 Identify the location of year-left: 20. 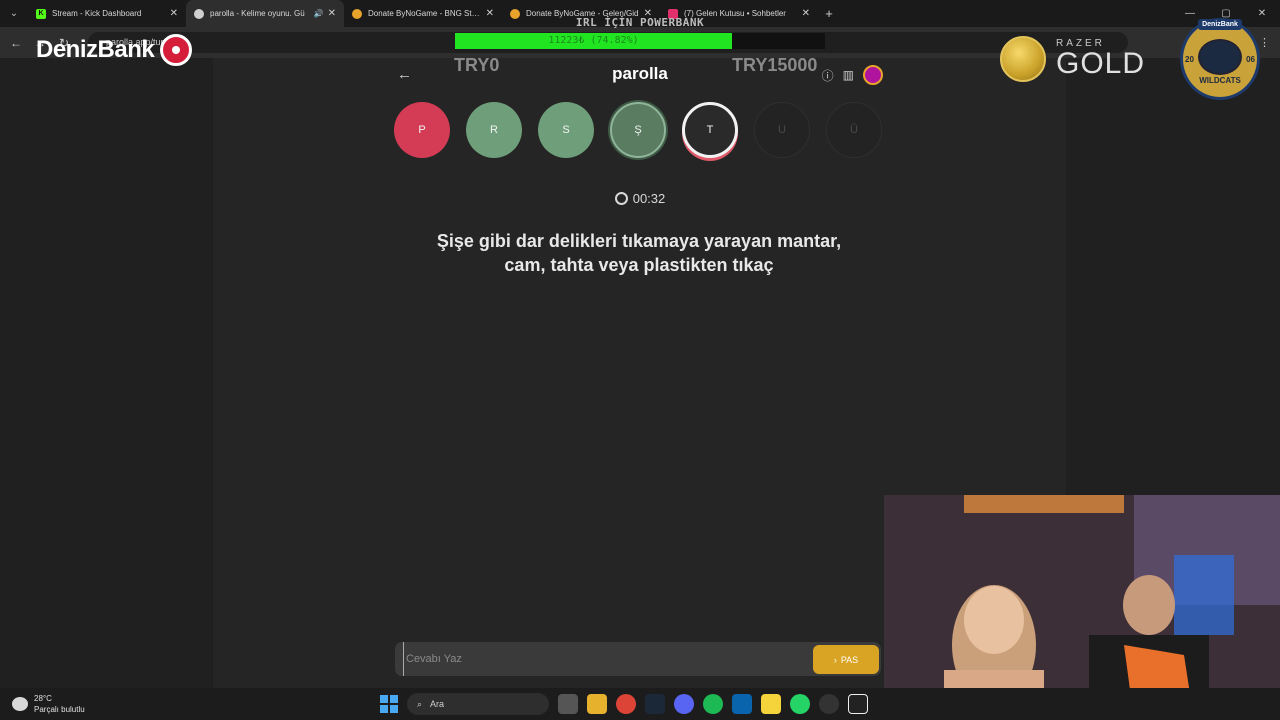
(1189, 59).